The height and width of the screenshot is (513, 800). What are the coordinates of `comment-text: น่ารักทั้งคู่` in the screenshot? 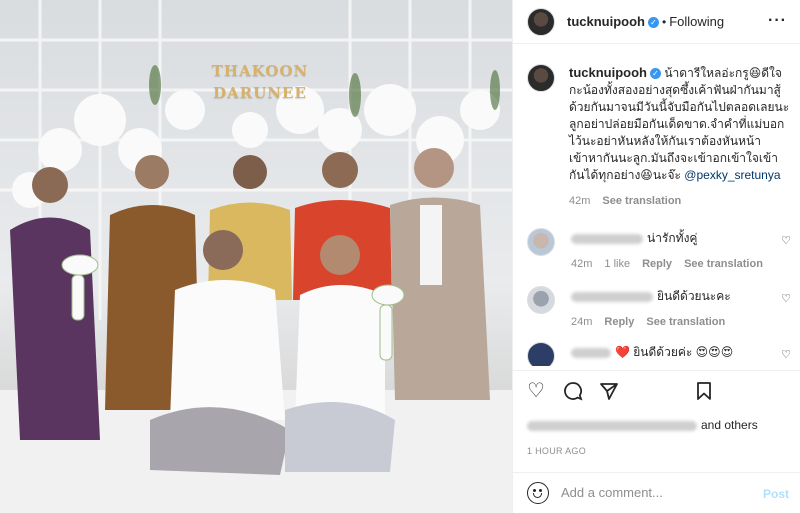 It's located at (672, 238).